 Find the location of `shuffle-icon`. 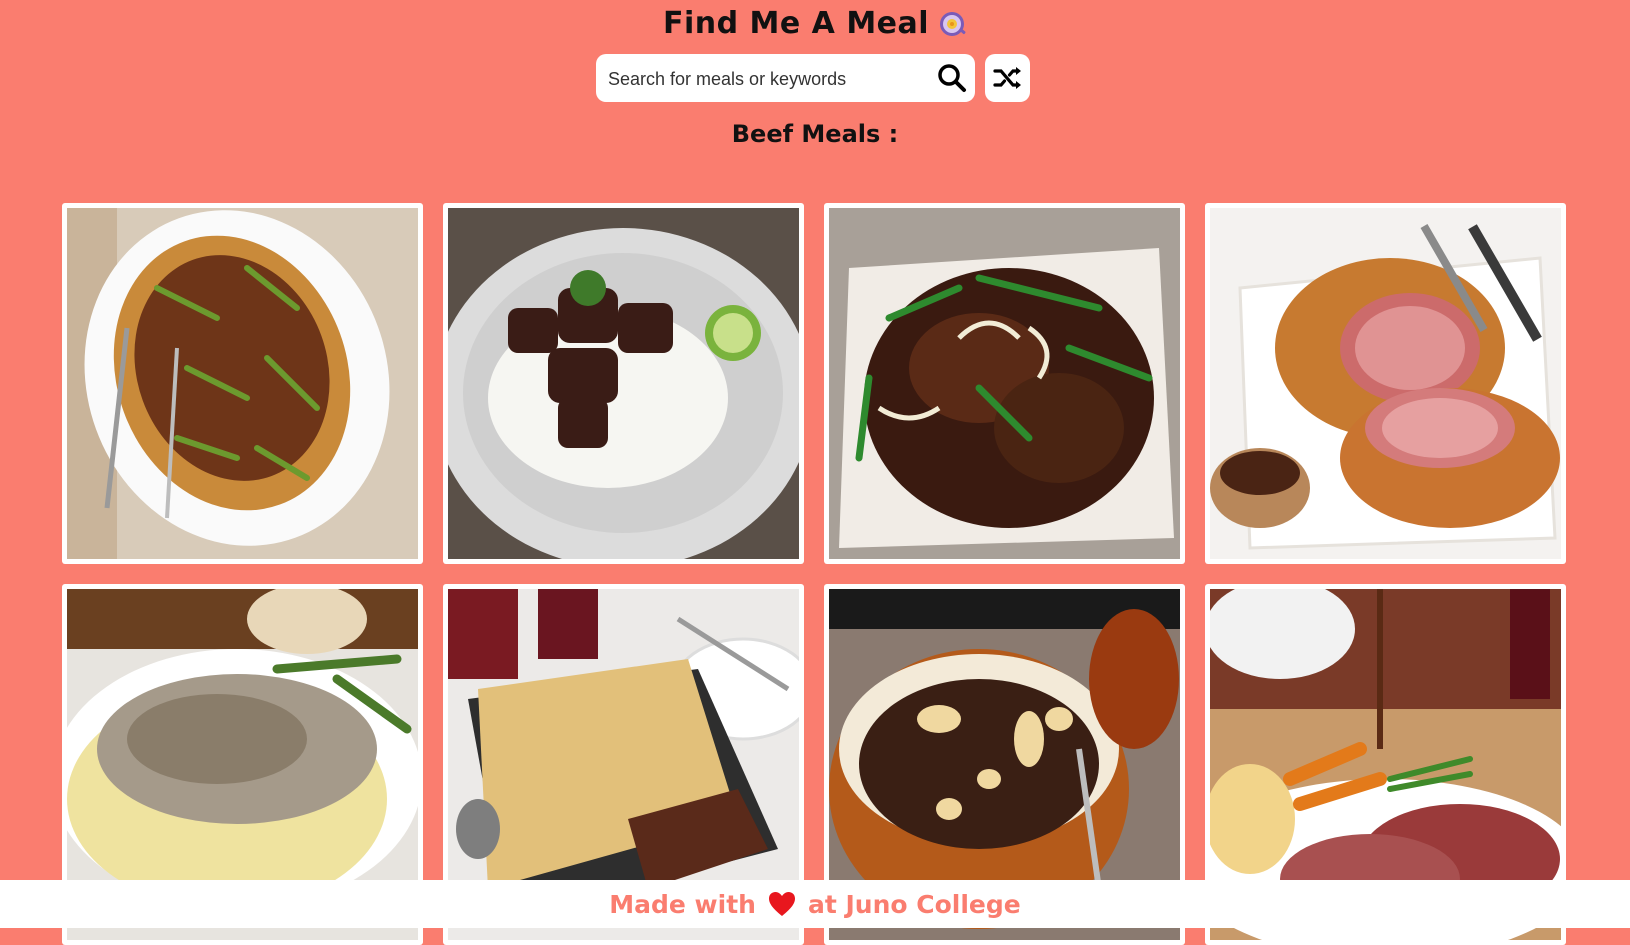

shuffle-icon is located at coordinates (1007, 78).